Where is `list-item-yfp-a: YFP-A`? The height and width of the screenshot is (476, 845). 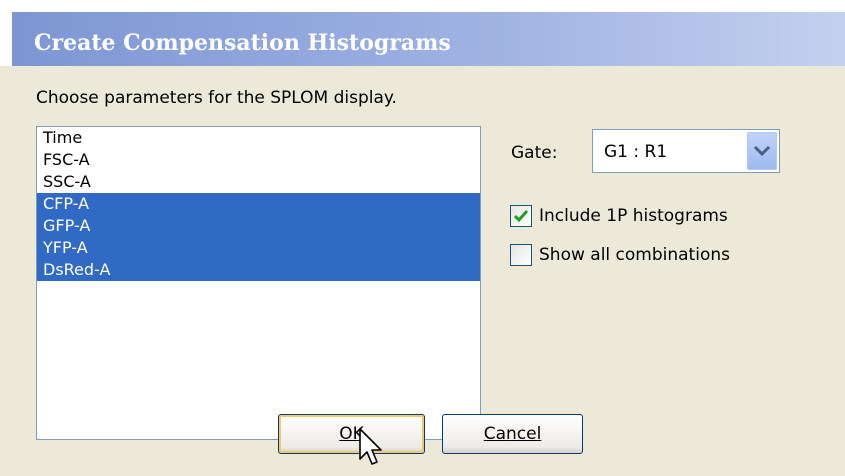 list-item-yfp-a: YFP-A is located at coordinates (258, 248).